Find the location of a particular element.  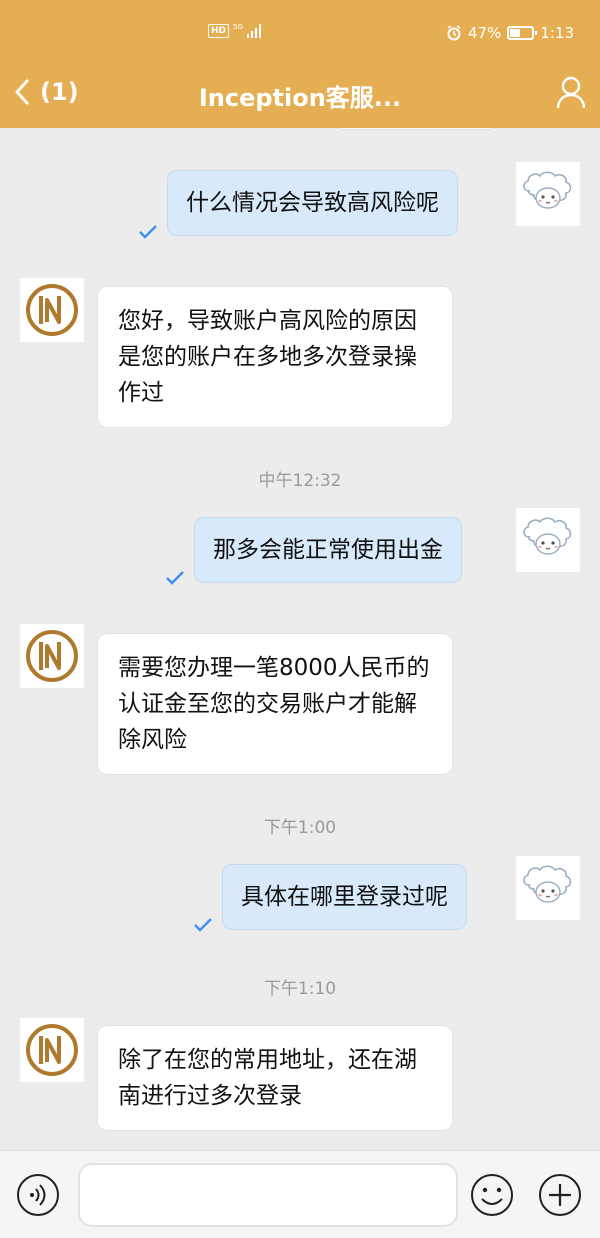

outgoing-message: 具体在哪里登录过呢 is located at coordinates (344, 897).